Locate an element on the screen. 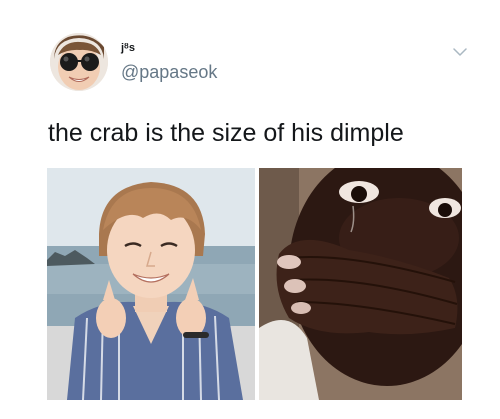 This screenshot has height=419, width=500. user-handle: @papaseok is located at coordinates (169, 72).